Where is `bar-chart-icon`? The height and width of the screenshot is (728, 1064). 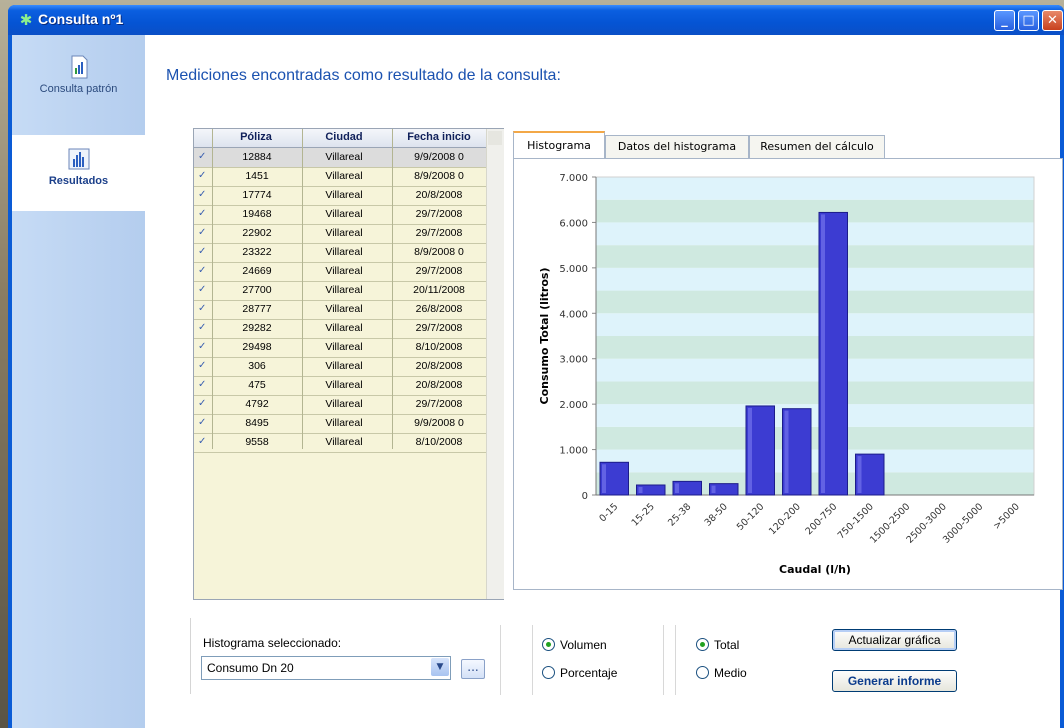
bar-chart-icon is located at coordinates (78, 159).